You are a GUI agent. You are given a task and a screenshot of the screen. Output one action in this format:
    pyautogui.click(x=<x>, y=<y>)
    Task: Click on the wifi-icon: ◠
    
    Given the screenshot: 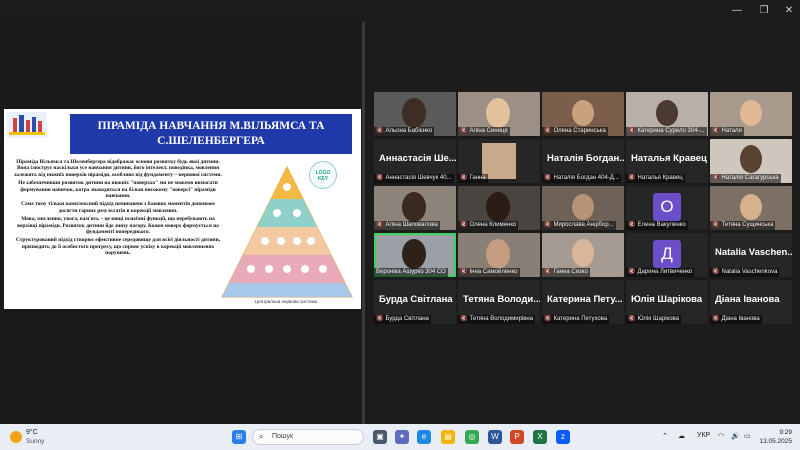 What is the action you would take?
    pyautogui.click(x=721, y=436)
    